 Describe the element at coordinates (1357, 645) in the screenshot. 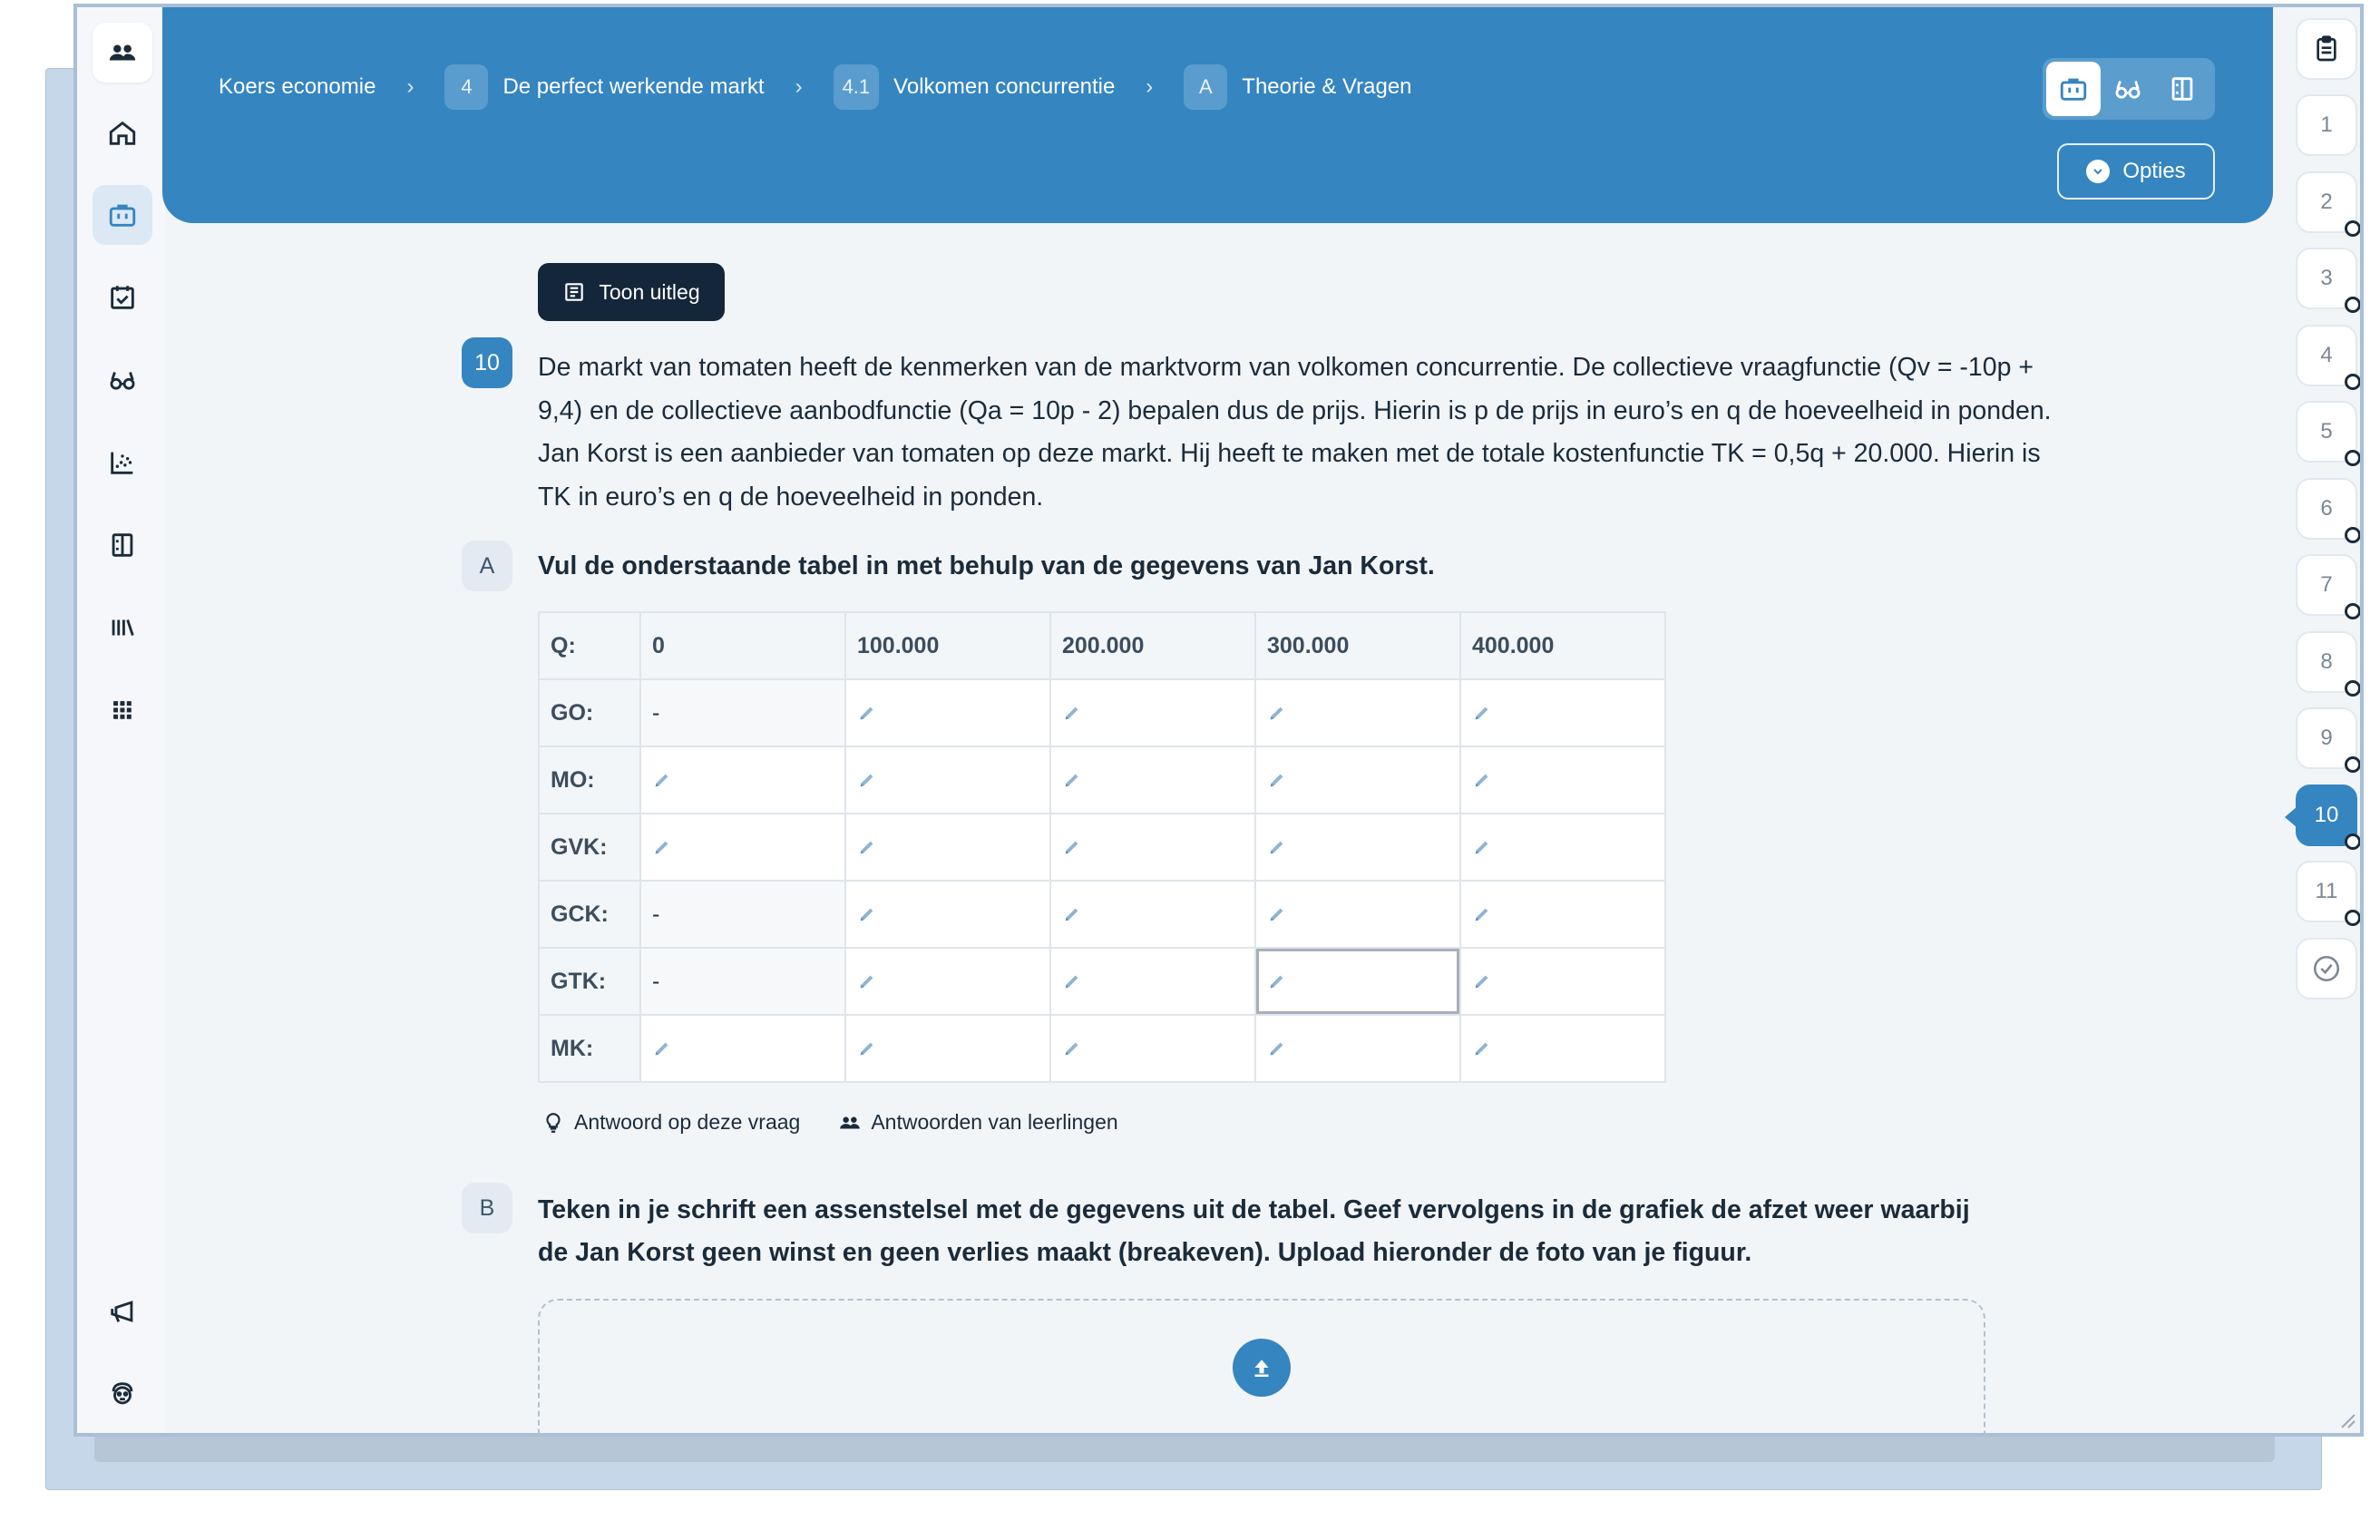

I see `table-column-header: 300.000` at that location.